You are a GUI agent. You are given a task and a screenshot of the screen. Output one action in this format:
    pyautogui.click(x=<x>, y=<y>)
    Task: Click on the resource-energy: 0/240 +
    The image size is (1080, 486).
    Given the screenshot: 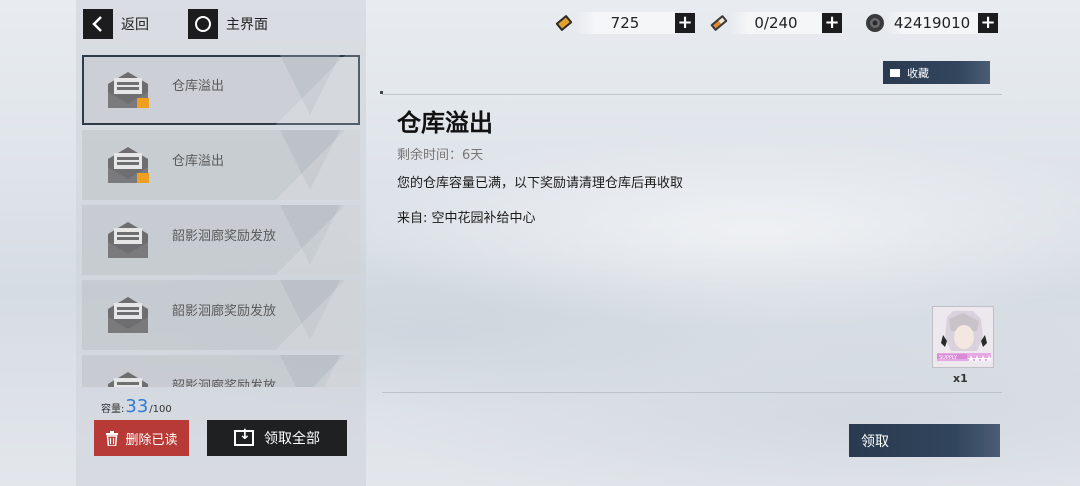 What is the action you would take?
    pyautogui.click(x=775, y=23)
    